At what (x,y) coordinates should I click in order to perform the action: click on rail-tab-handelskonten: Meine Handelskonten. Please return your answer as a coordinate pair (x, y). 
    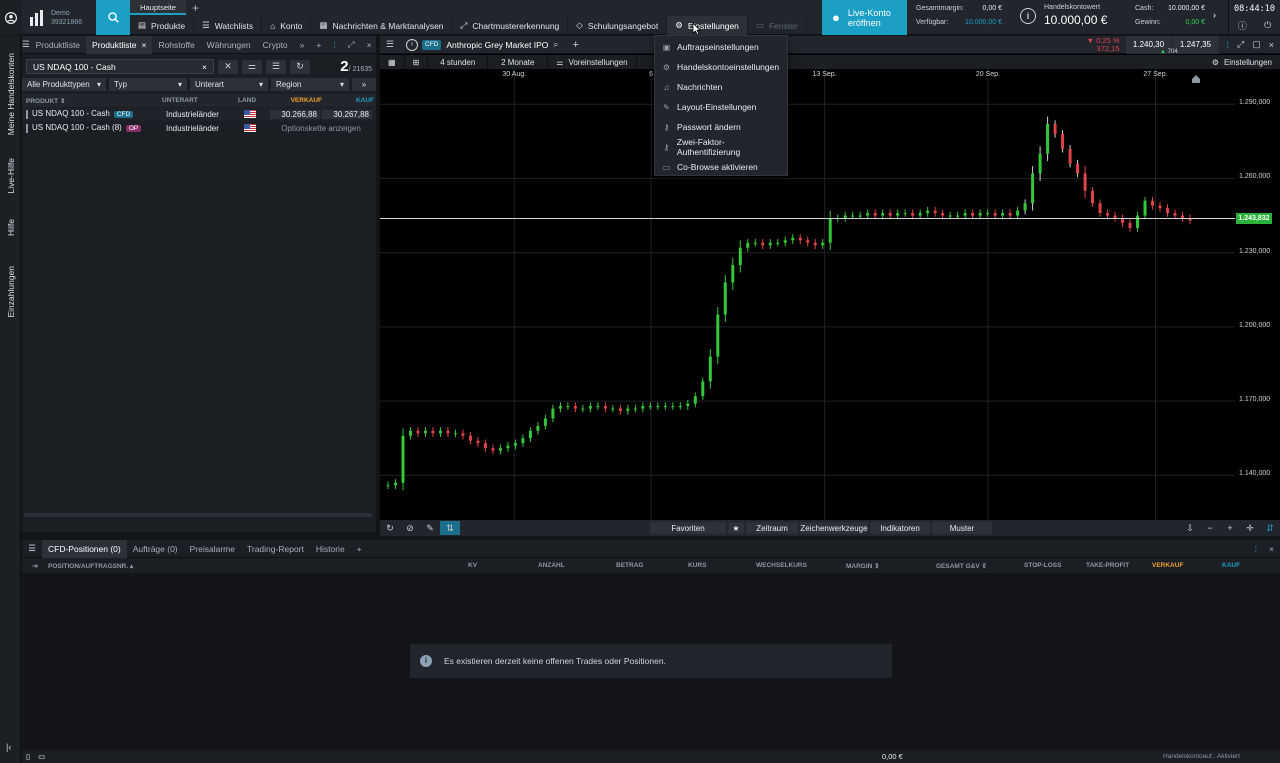
    Looking at the image, I should click on (10, 94).